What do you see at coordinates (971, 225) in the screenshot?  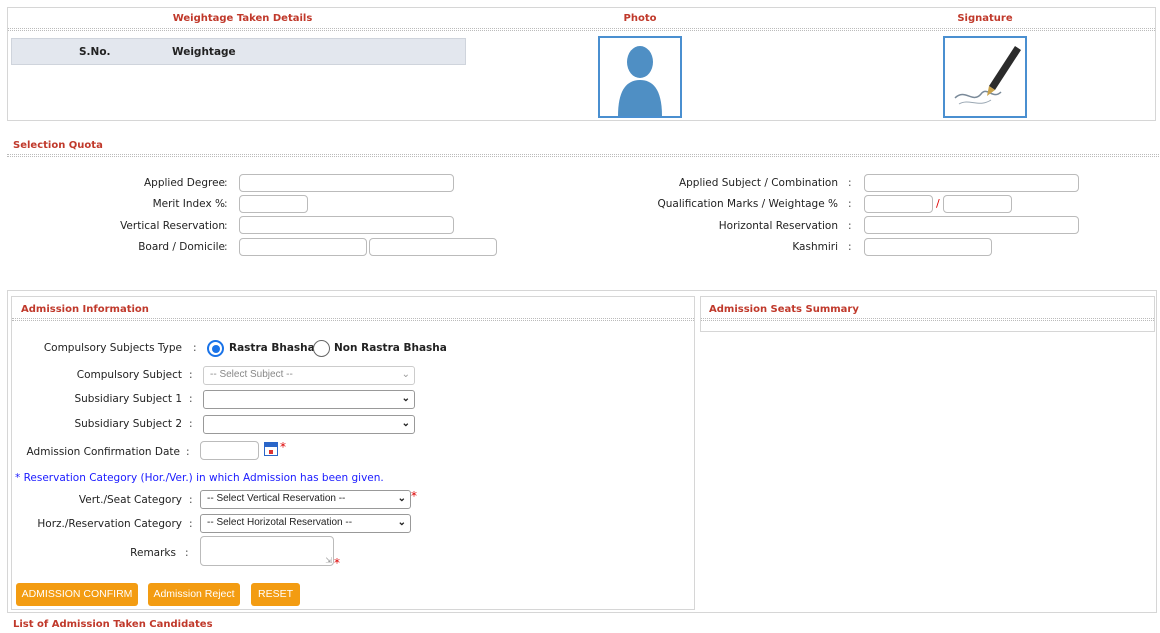 I see `horizontal-reservation-field` at bounding box center [971, 225].